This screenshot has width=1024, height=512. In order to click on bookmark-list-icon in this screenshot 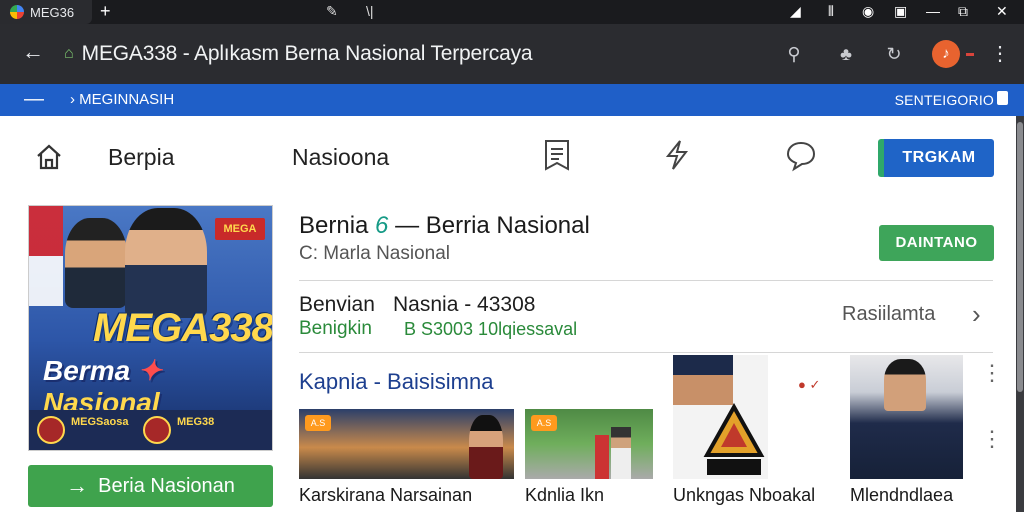, I will do `click(557, 155)`.